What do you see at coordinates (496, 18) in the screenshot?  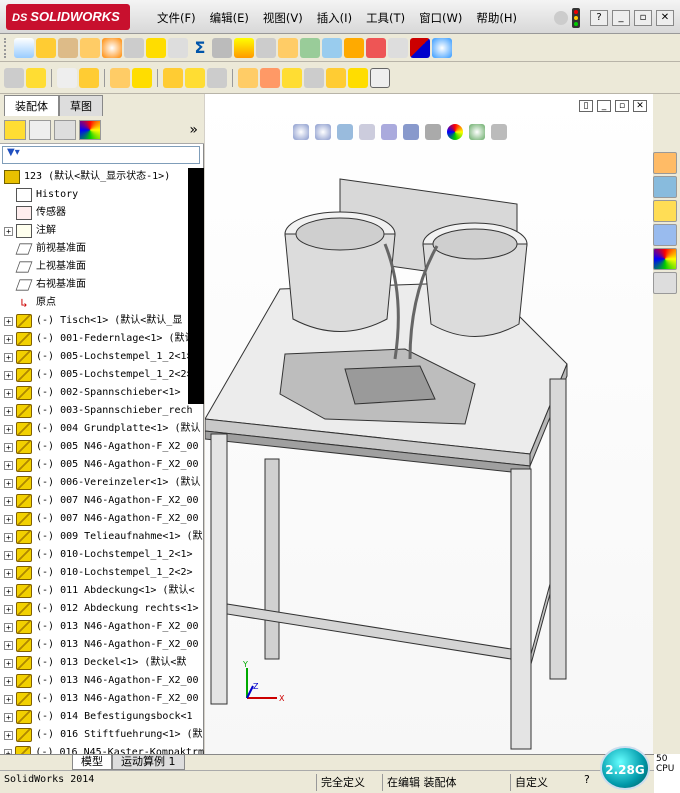 I see `menu-help: 帮助(H)` at bounding box center [496, 18].